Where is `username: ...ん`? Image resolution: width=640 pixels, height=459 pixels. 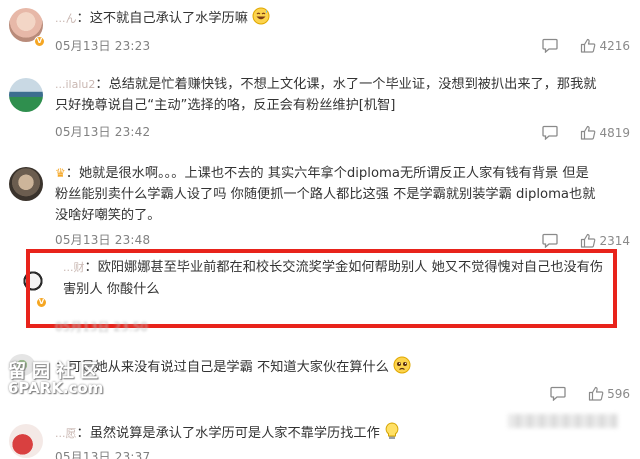
username: ...ん is located at coordinates (66, 18).